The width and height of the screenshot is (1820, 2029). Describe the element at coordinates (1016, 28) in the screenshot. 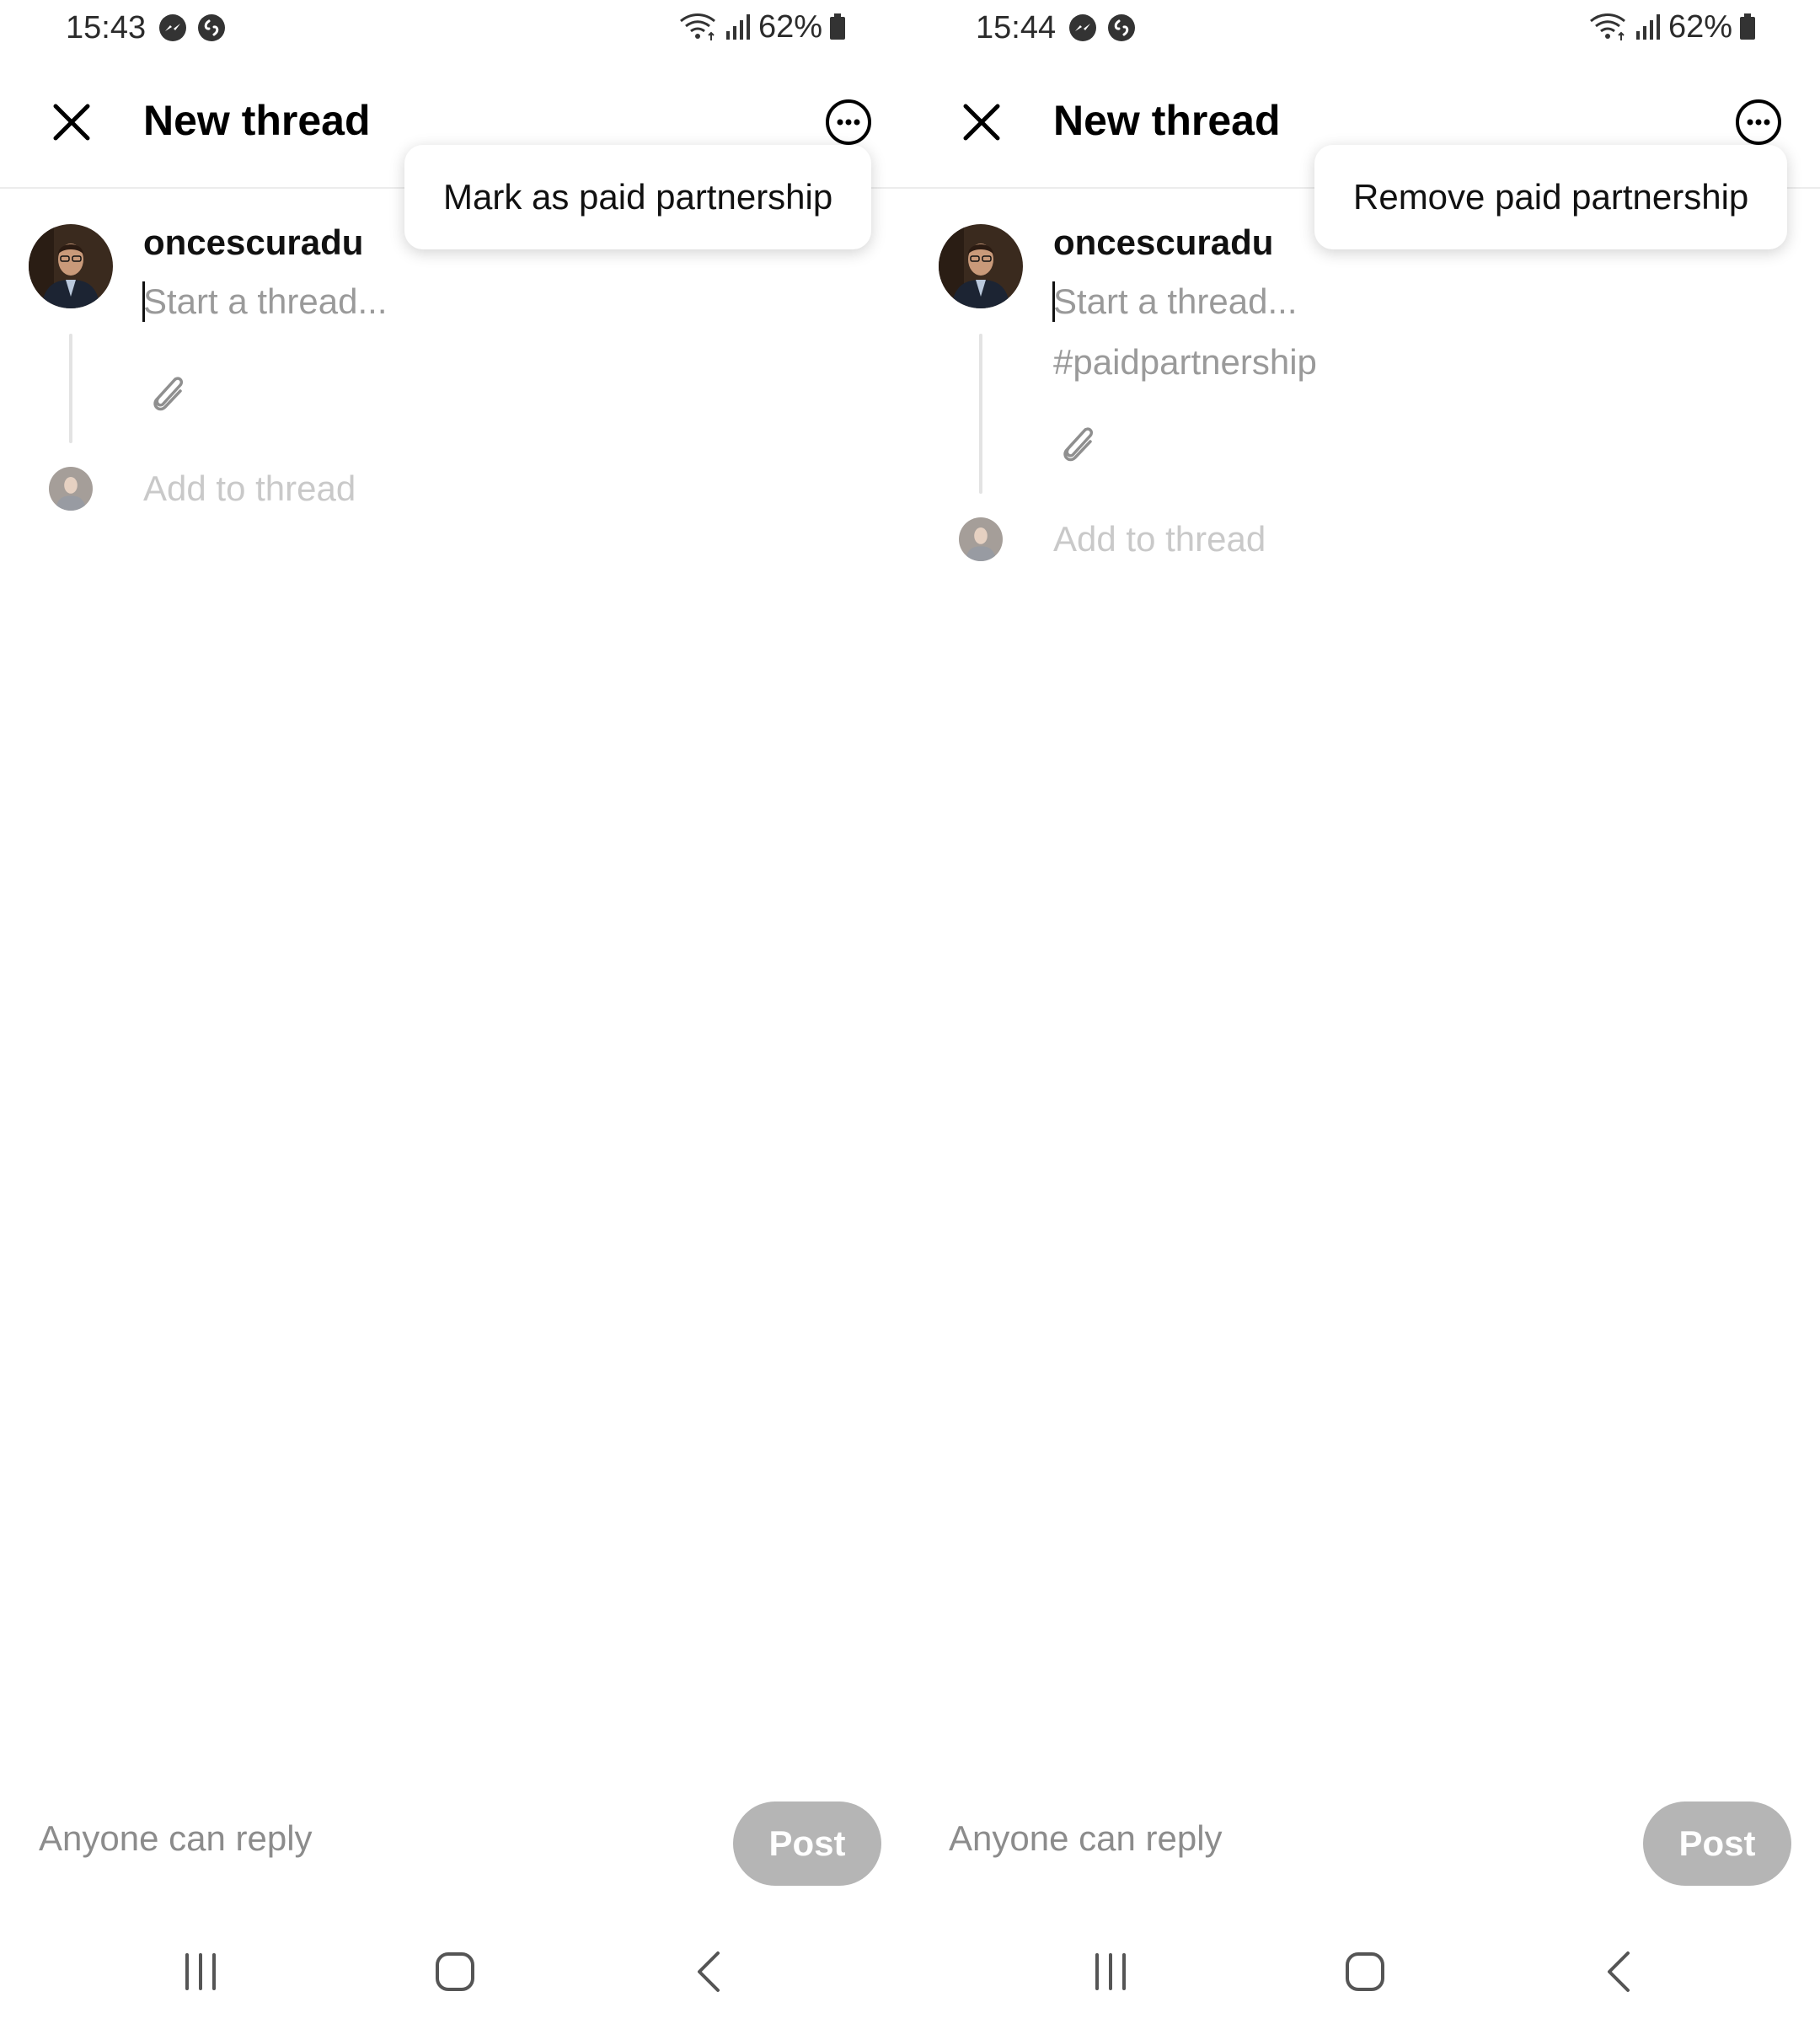

I see `status-time: 15:44` at that location.